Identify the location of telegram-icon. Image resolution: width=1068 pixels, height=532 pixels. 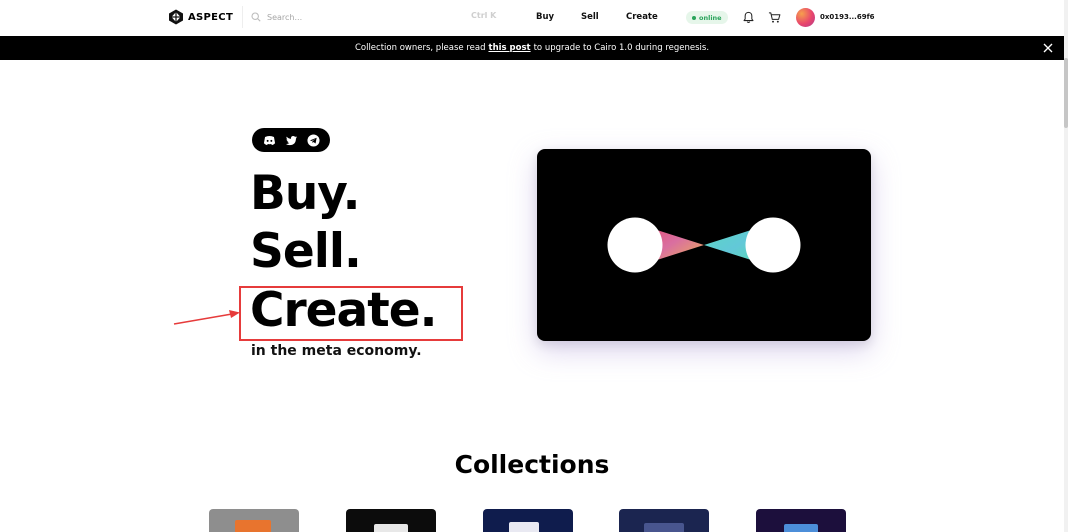
(313, 140).